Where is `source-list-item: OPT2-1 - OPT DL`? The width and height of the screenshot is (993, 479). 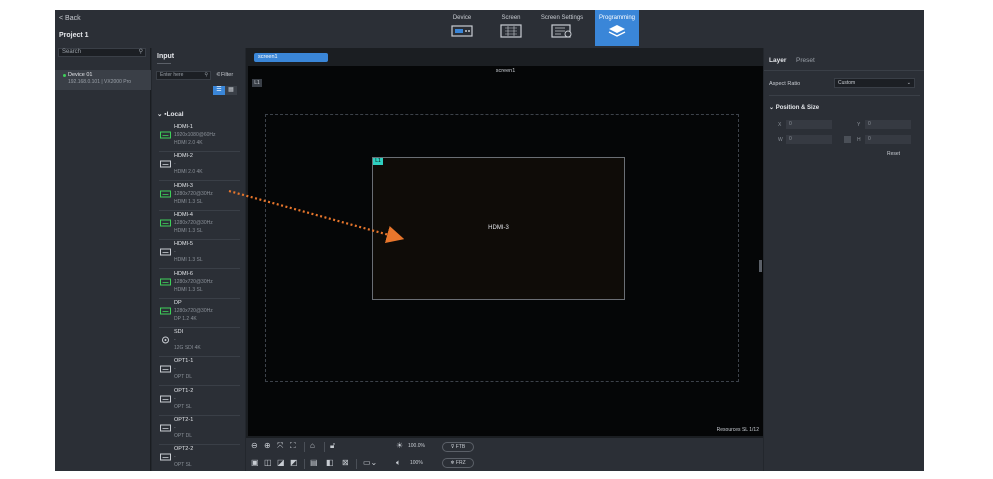
source-list-item: OPT2-1 - OPT DL is located at coordinates (199, 430).